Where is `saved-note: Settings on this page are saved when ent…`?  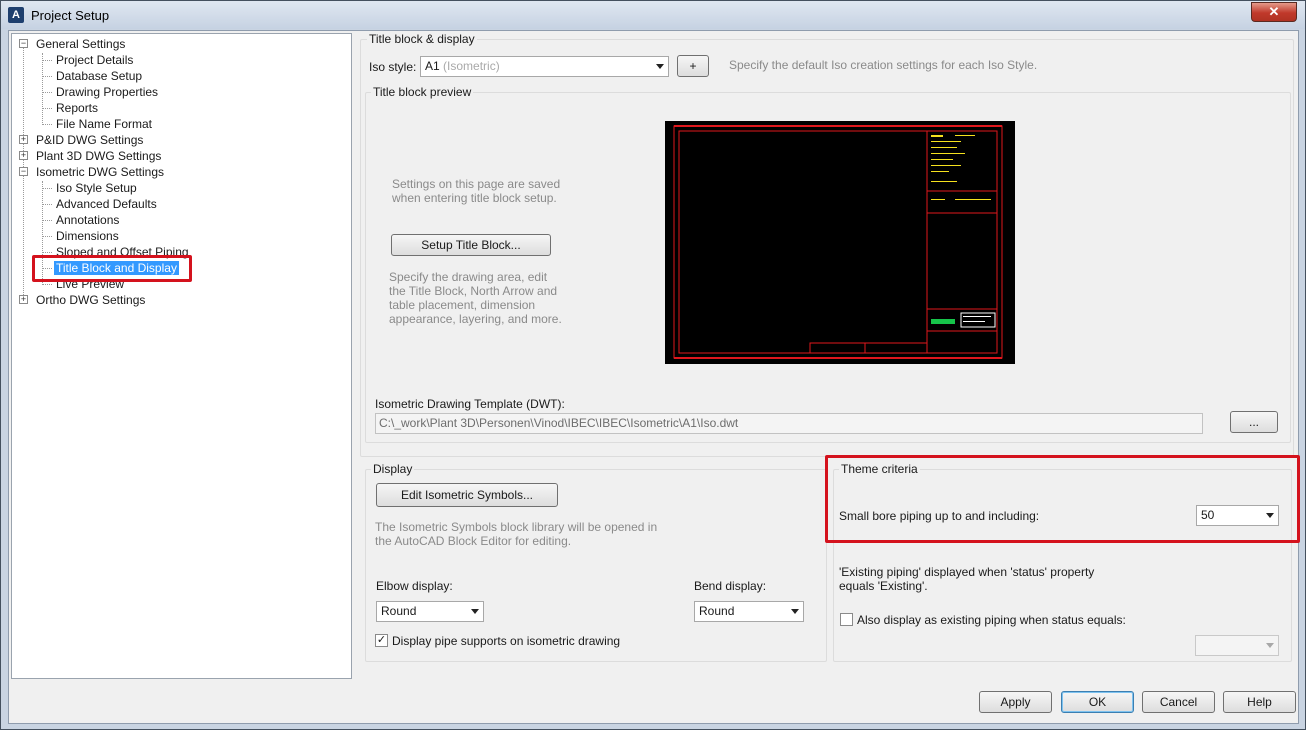
saved-note: Settings on this page are saved when ent… is located at coordinates (476, 191).